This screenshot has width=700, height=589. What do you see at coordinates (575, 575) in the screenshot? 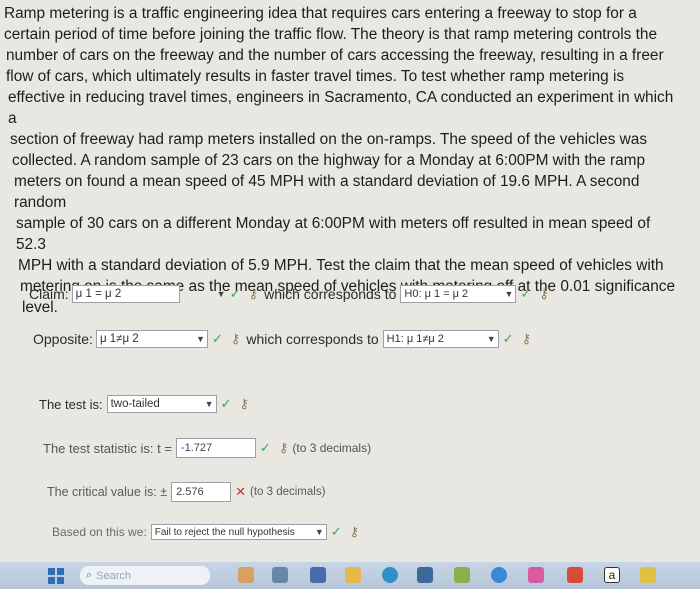
I see `media-icon` at bounding box center [575, 575].